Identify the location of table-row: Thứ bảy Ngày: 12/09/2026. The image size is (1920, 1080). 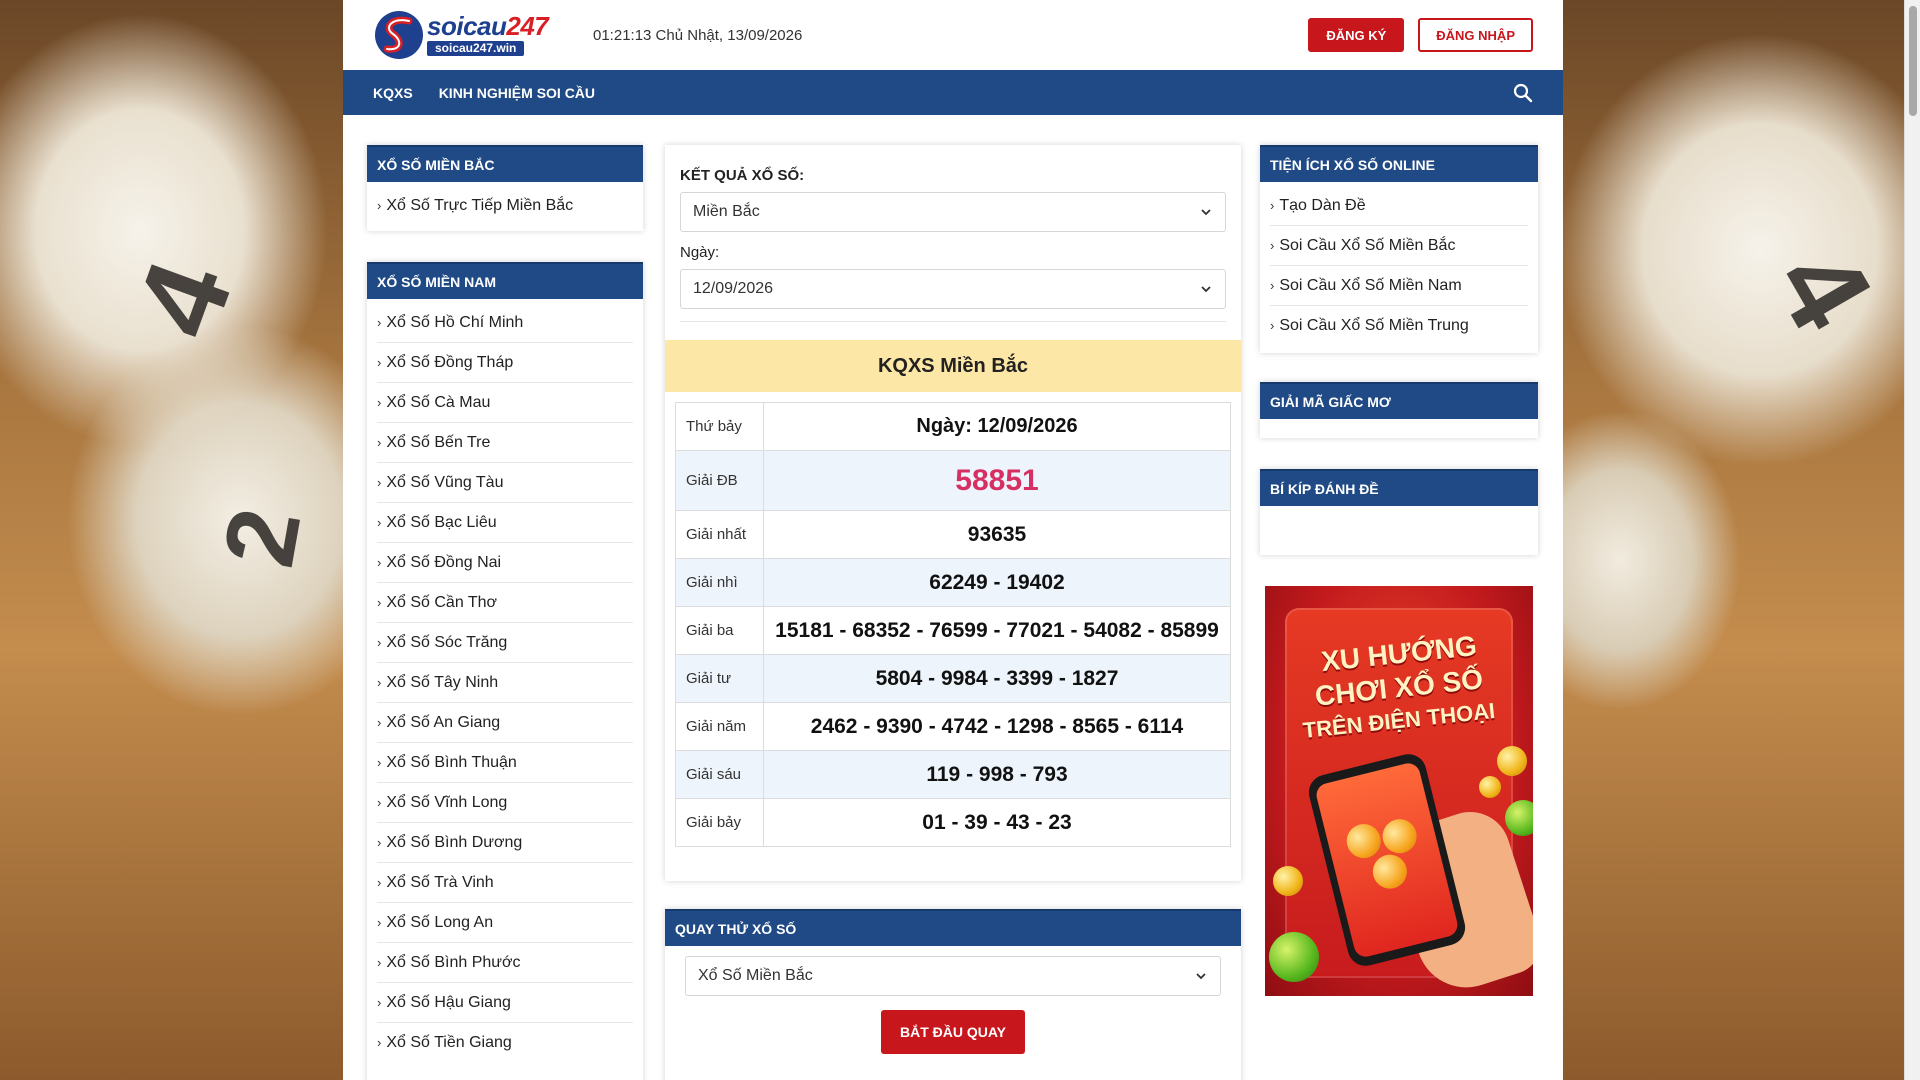
(953, 426).